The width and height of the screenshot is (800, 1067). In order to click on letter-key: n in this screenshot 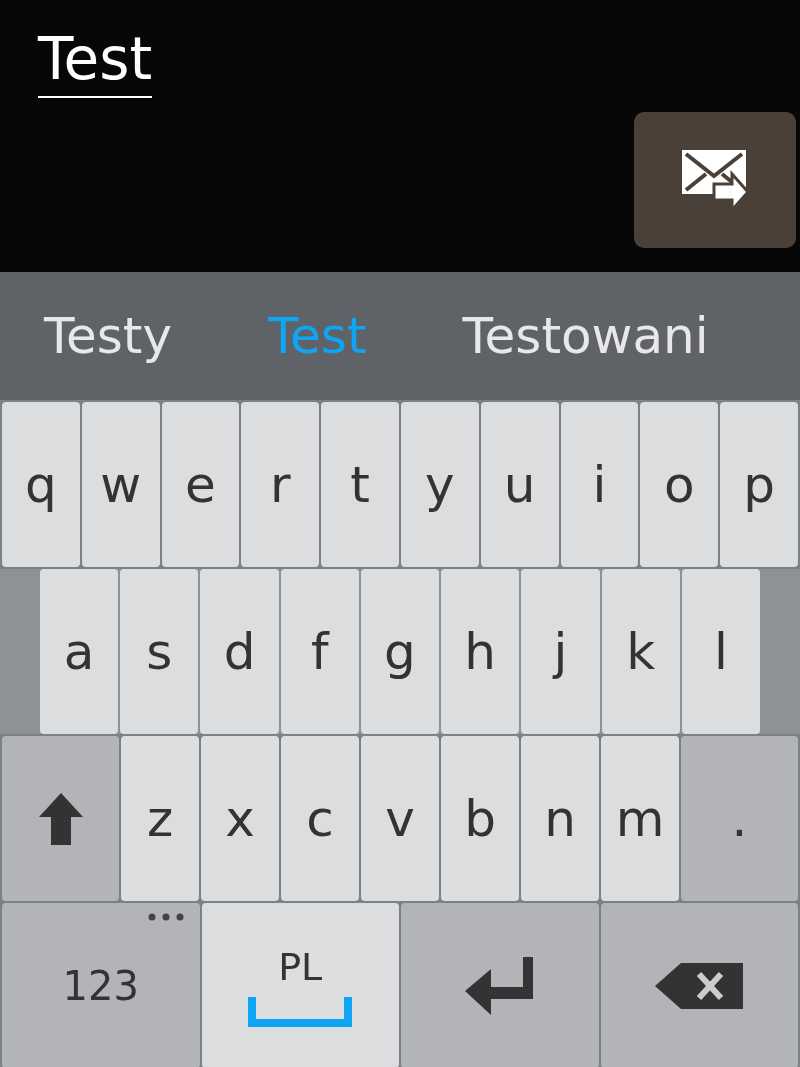, I will do `click(560, 818)`.